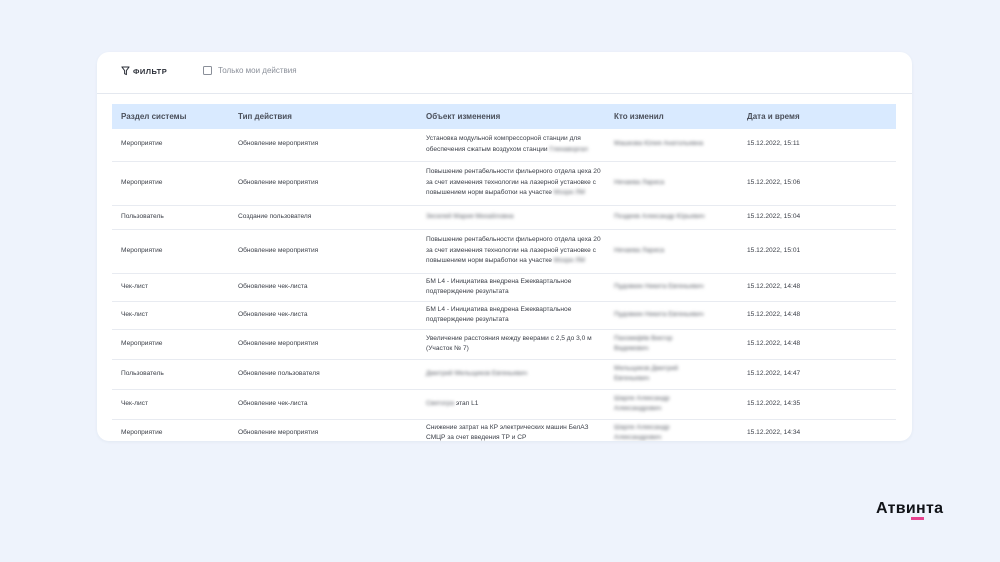 The height and width of the screenshot is (562, 1000). What do you see at coordinates (569, 149) in the screenshot?
I see `blurred-object-name: Гленаворгал` at bounding box center [569, 149].